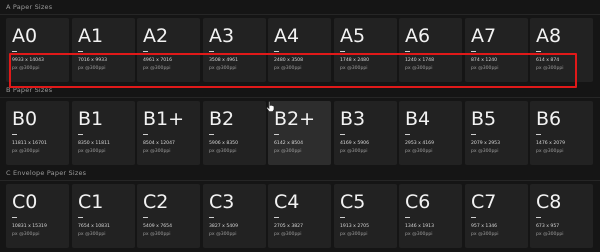  Describe the element at coordinates (168, 216) in the screenshot. I see `size-tile-c2: C2 5409 x 7654 px @300ppi` at that location.